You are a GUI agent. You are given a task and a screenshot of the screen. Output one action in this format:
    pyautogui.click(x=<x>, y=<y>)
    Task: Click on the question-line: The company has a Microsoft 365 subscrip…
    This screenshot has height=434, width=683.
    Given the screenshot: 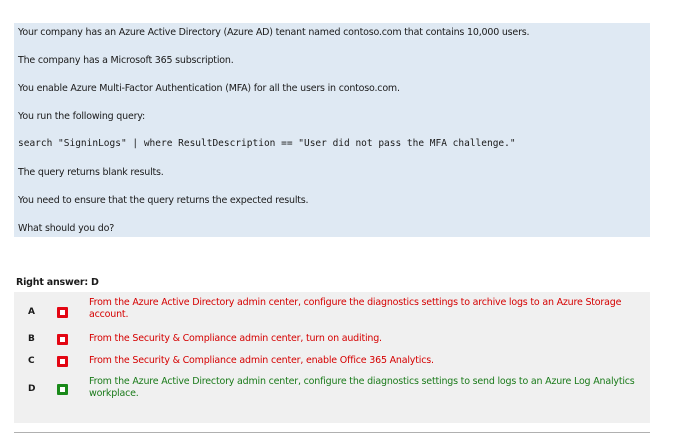 What is the action you would take?
    pyautogui.click(x=126, y=60)
    